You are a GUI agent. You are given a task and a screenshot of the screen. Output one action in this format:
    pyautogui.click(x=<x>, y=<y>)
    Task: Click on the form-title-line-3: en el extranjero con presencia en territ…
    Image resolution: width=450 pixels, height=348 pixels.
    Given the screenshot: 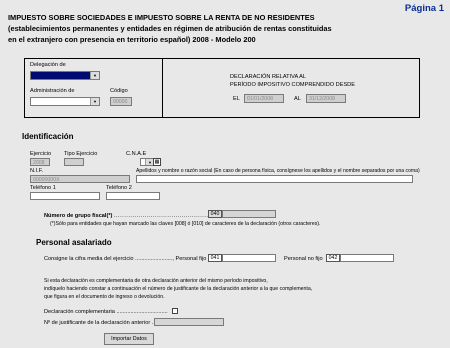 What is the action you would take?
    pyautogui.click(x=132, y=39)
    